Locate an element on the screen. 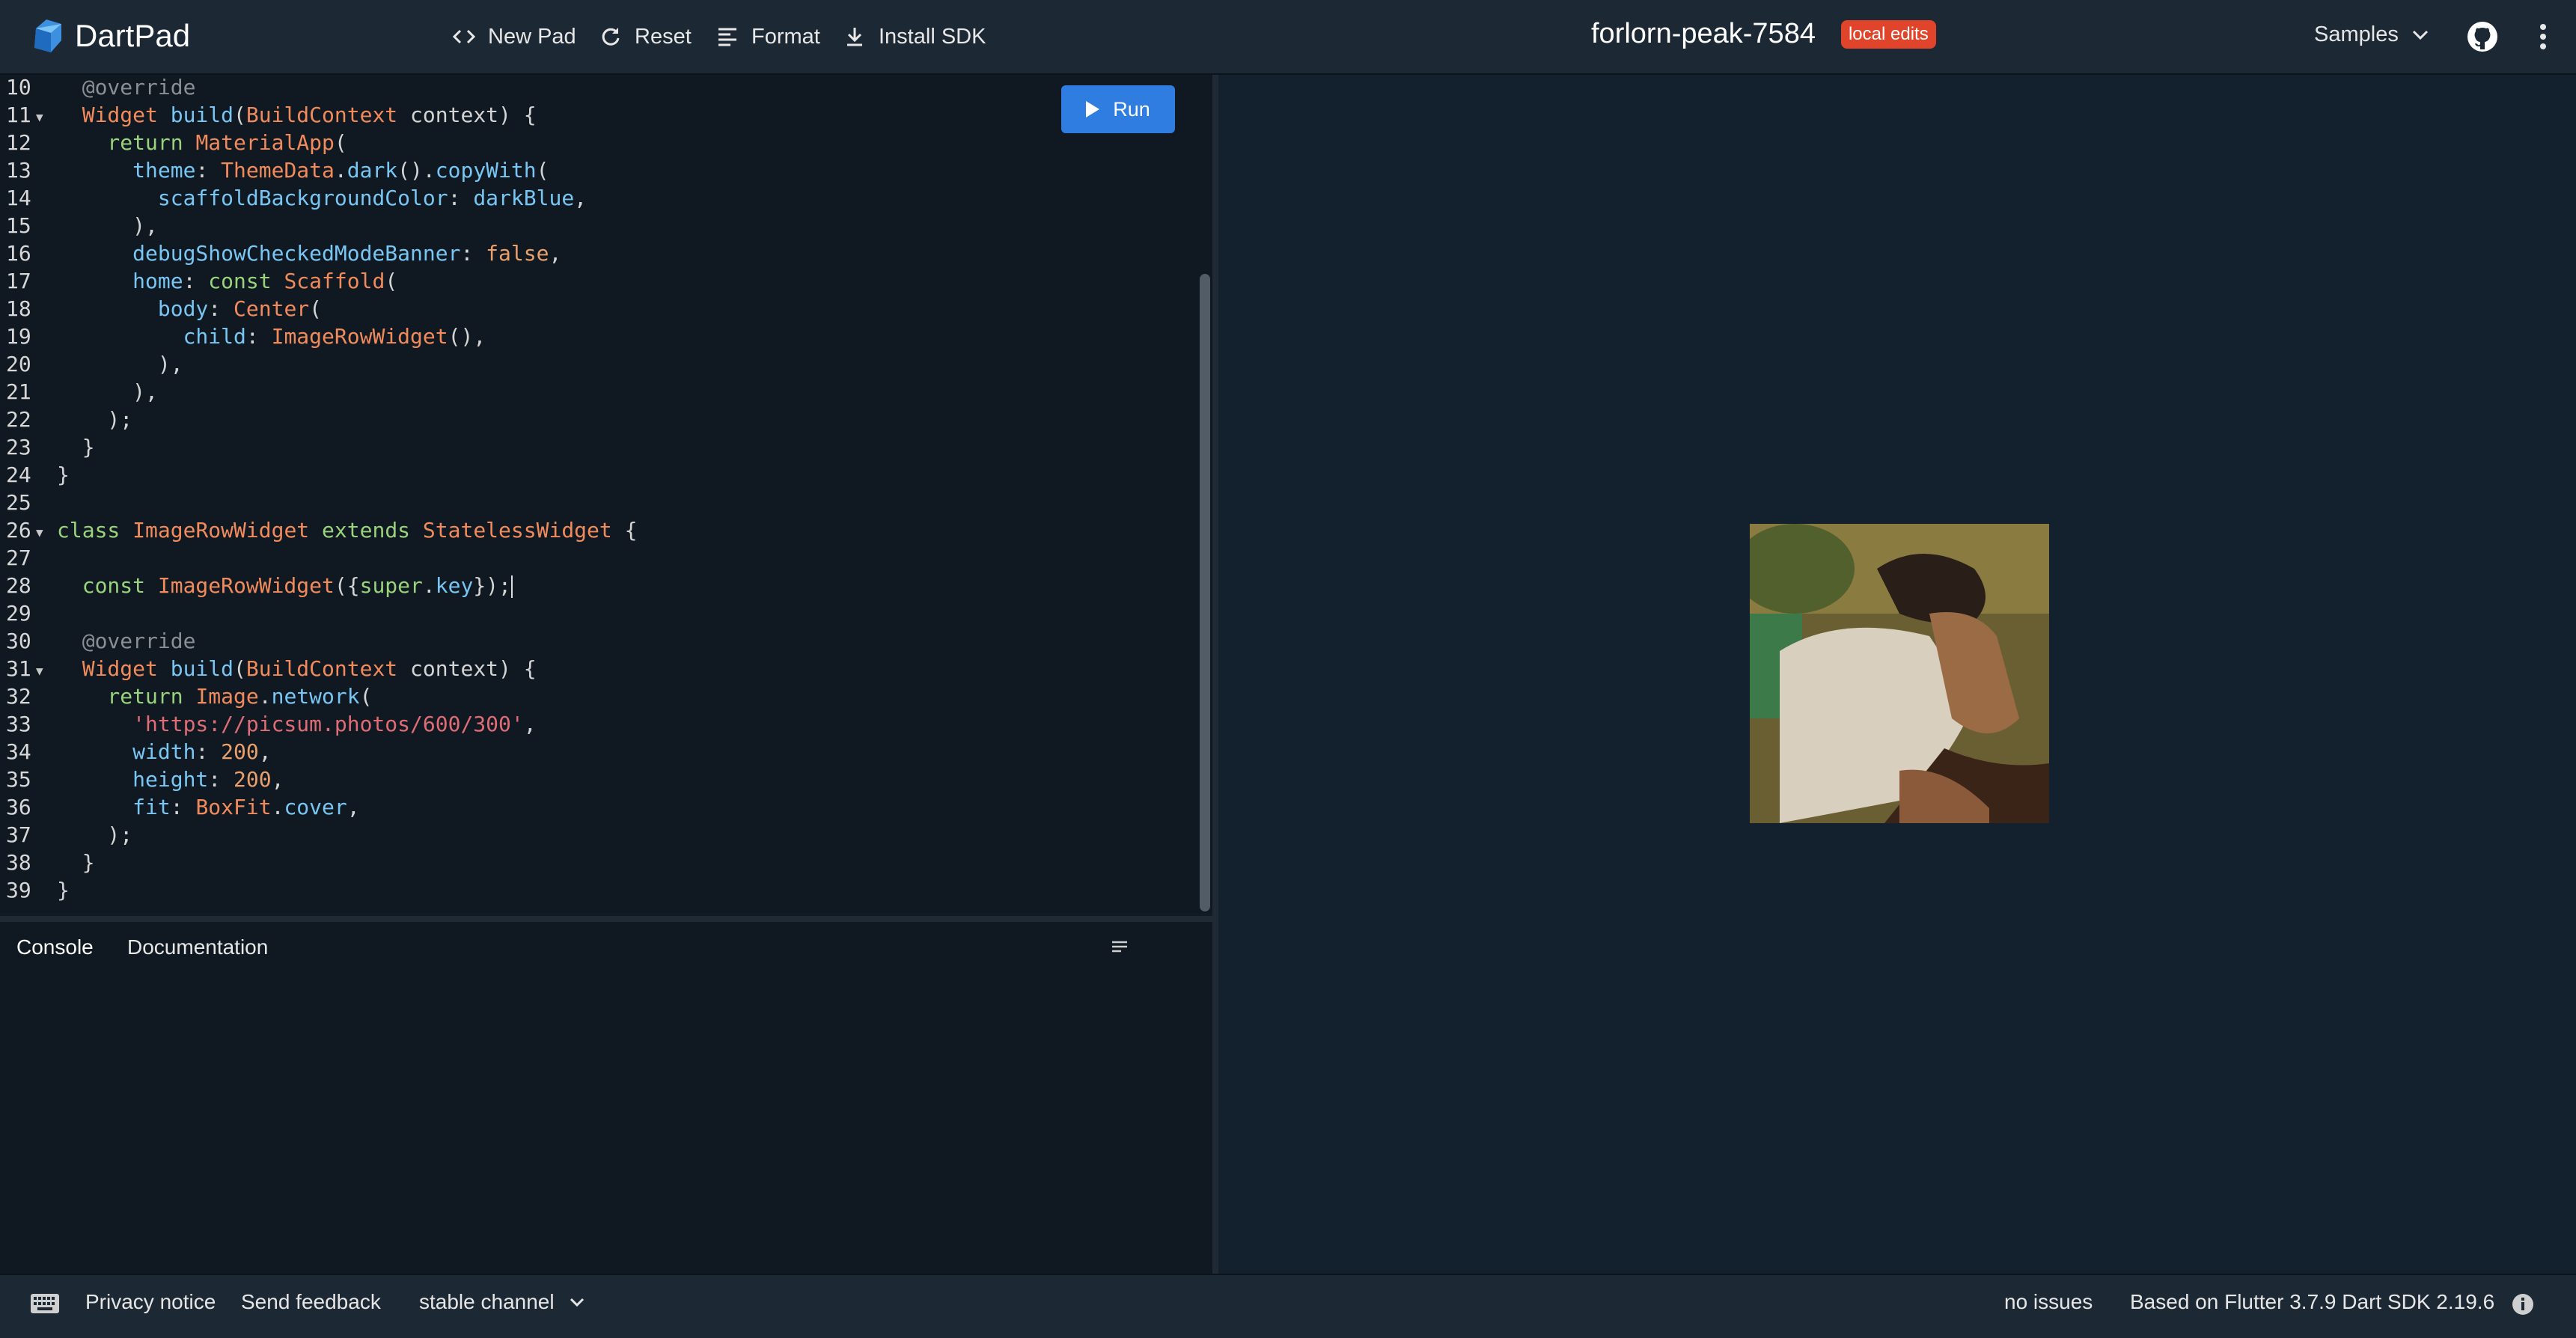 The image size is (2576, 1338). samples-label: Samples is located at coordinates (2356, 34).